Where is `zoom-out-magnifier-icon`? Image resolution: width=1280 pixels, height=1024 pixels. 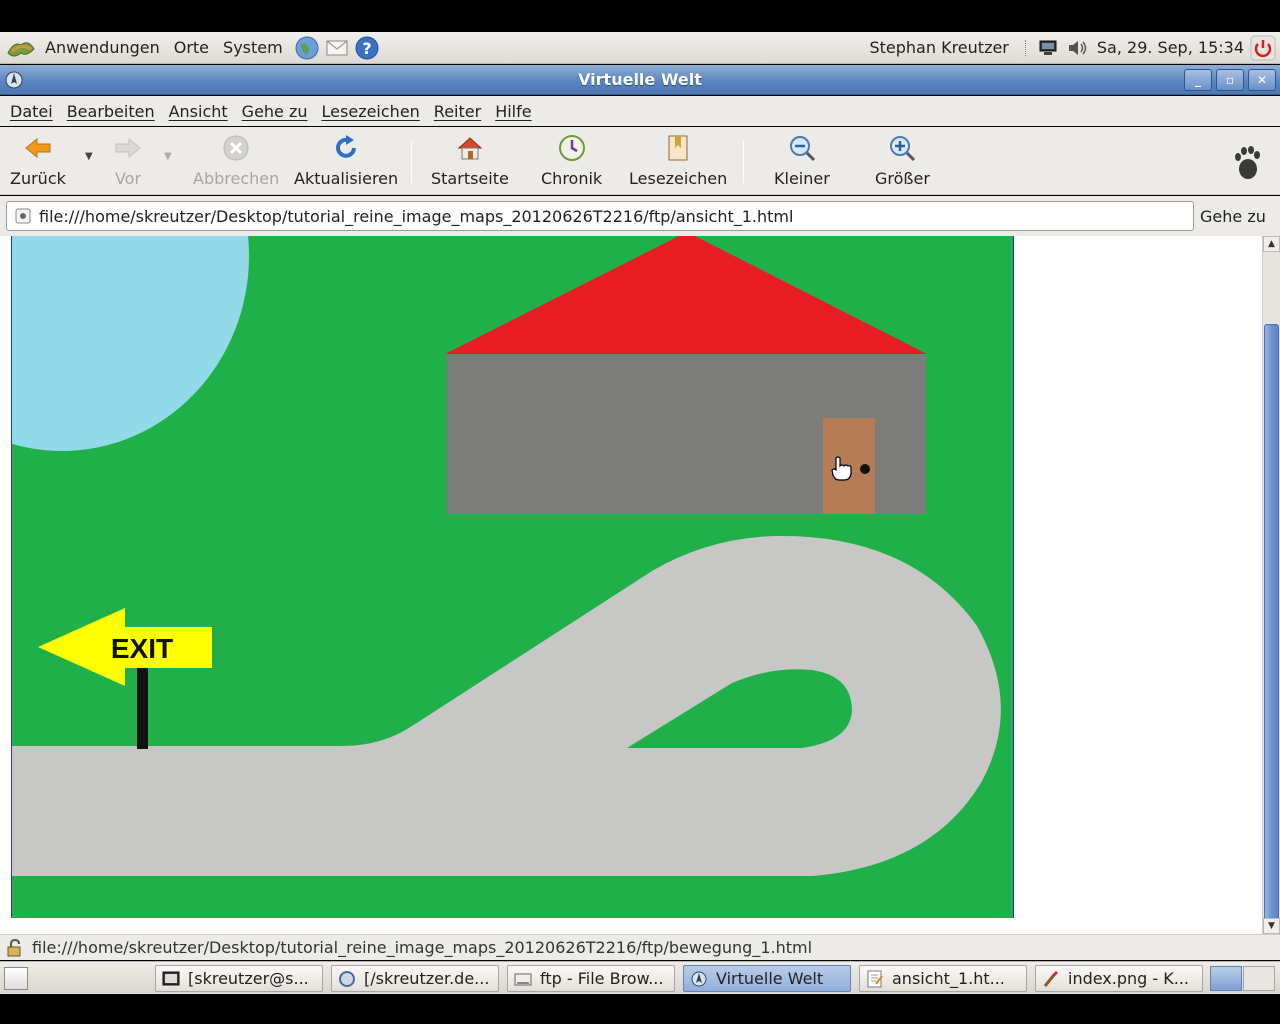 zoom-out-magnifier-icon is located at coordinates (802, 149).